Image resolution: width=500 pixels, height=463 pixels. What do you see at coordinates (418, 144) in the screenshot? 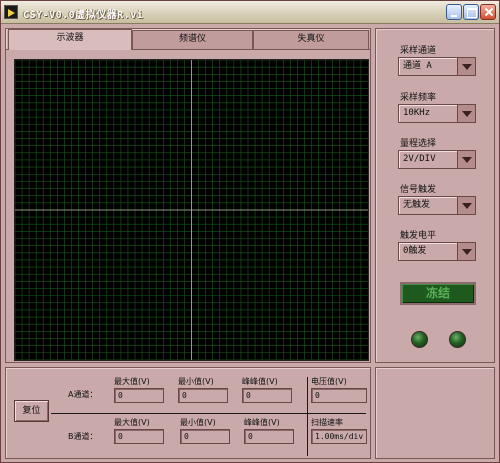
I see `range-label: 量程选择` at bounding box center [418, 144].